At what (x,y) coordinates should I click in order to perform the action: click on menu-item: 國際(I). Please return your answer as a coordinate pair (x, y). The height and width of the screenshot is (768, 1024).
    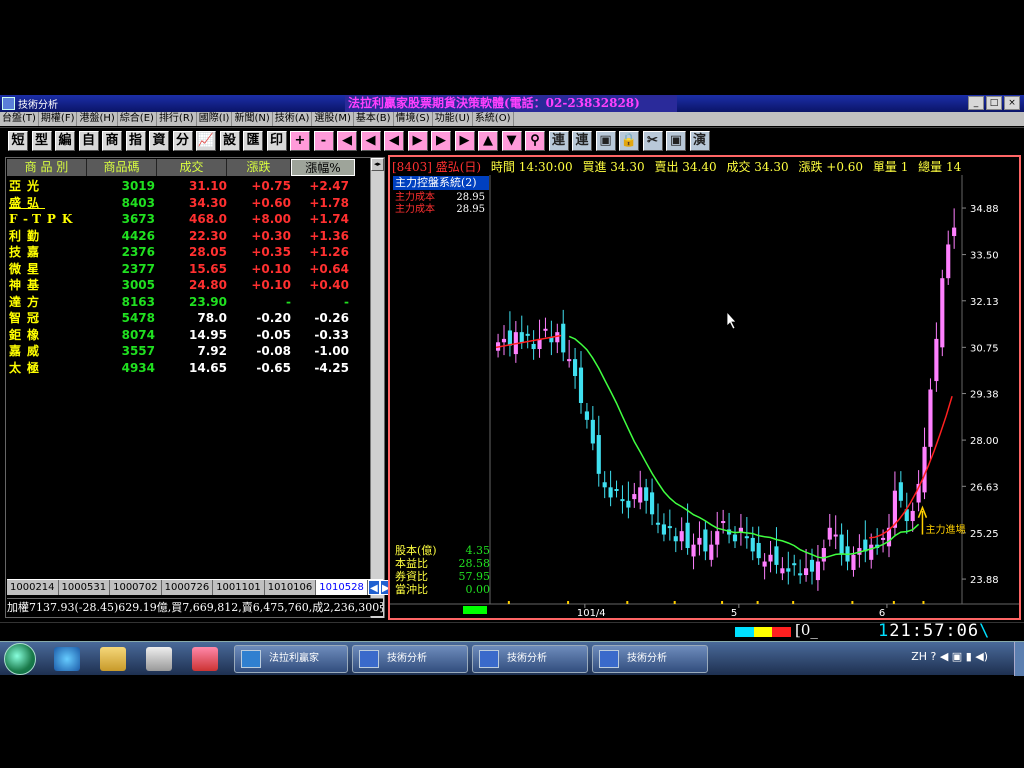
    Looking at the image, I should click on (215, 119).